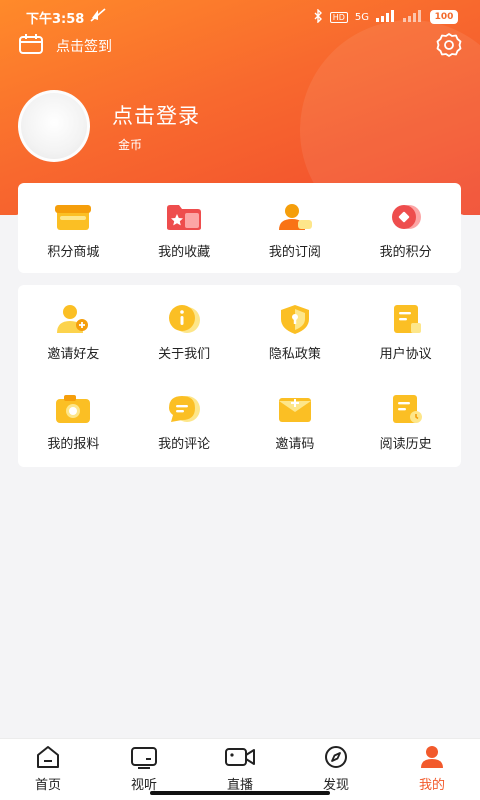  What do you see at coordinates (405, 252) in the screenshot?
I see `menu-label: 我的积分` at bounding box center [405, 252].